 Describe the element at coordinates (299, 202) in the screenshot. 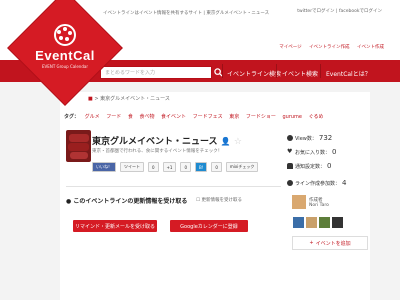

I see `creator-avatar` at that location.